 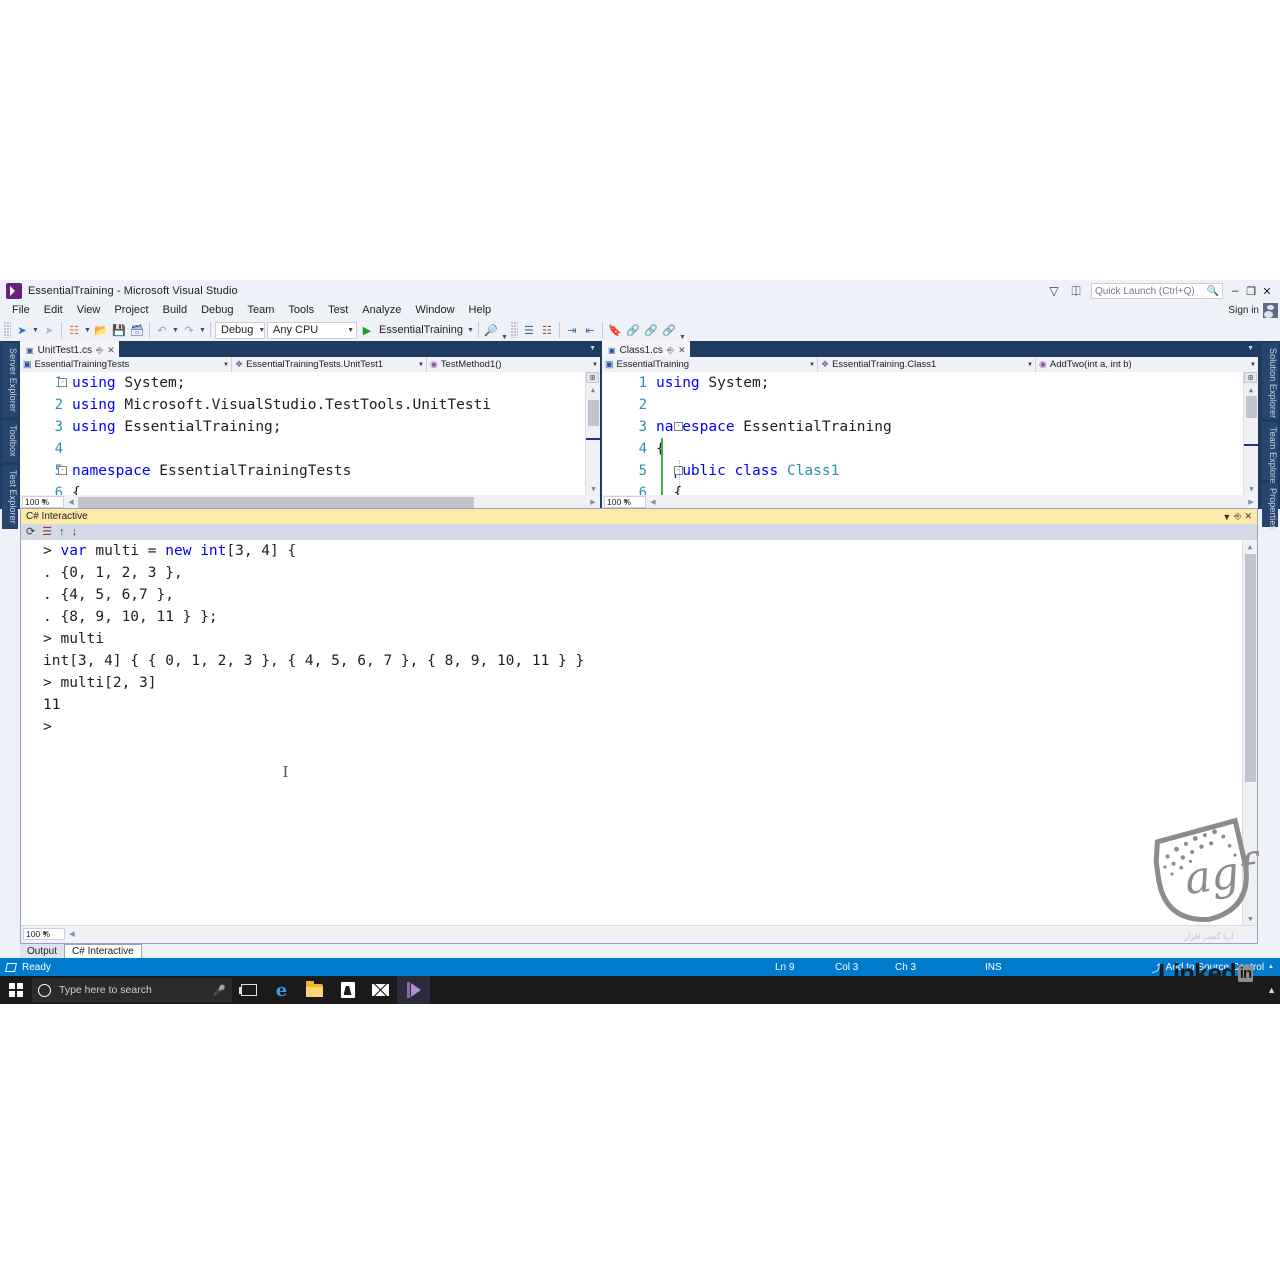 I want to click on clear-bookmarks-icon: 🔗, so click(x=669, y=330).